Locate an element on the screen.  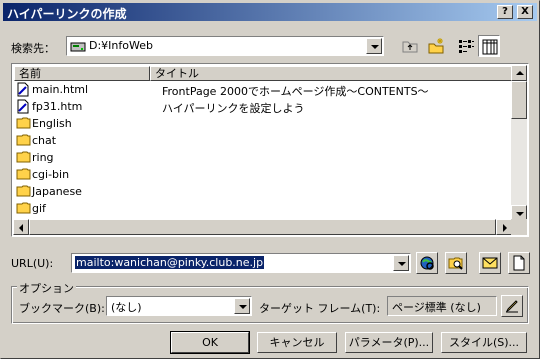
item-name: cgi-bin is located at coordinates (51, 174).